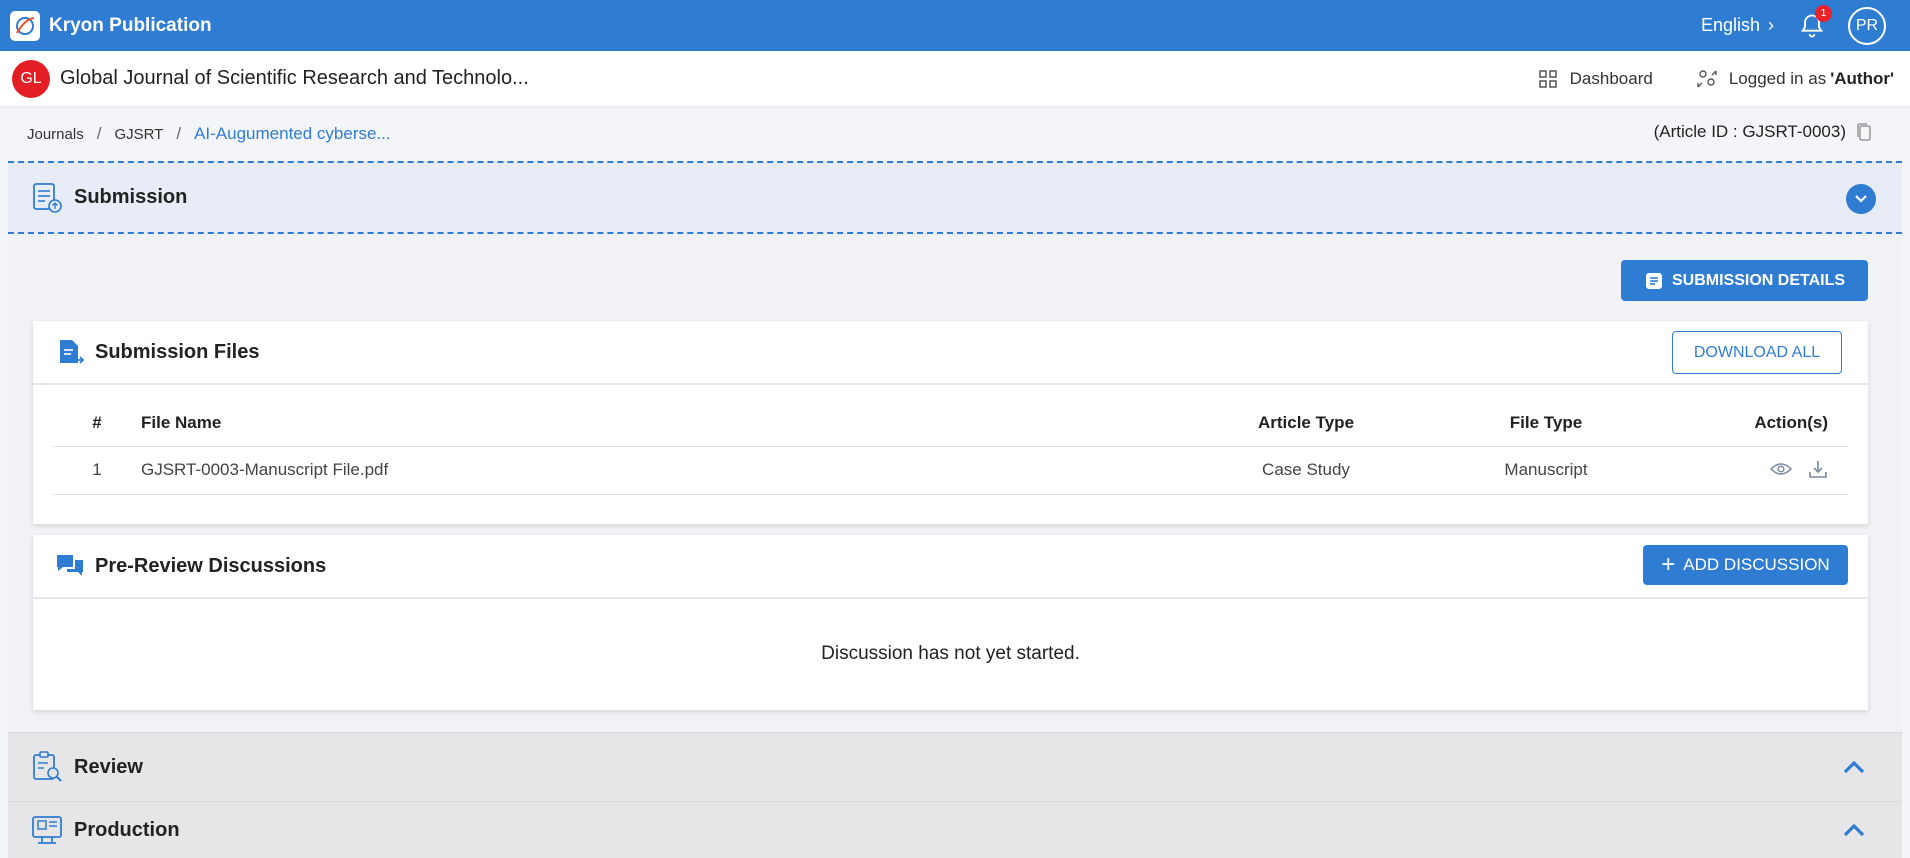  What do you see at coordinates (1823, 13) in the screenshot?
I see `notification-badge: 1` at bounding box center [1823, 13].